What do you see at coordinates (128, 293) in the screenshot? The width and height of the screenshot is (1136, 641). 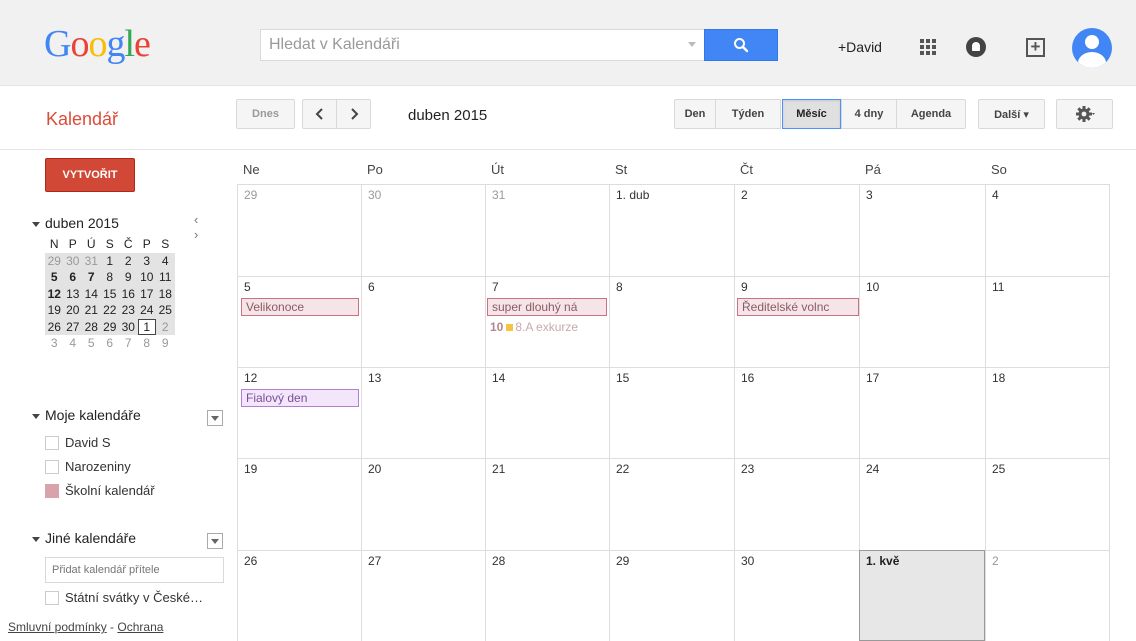 I see `mini-day: 16` at bounding box center [128, 293].